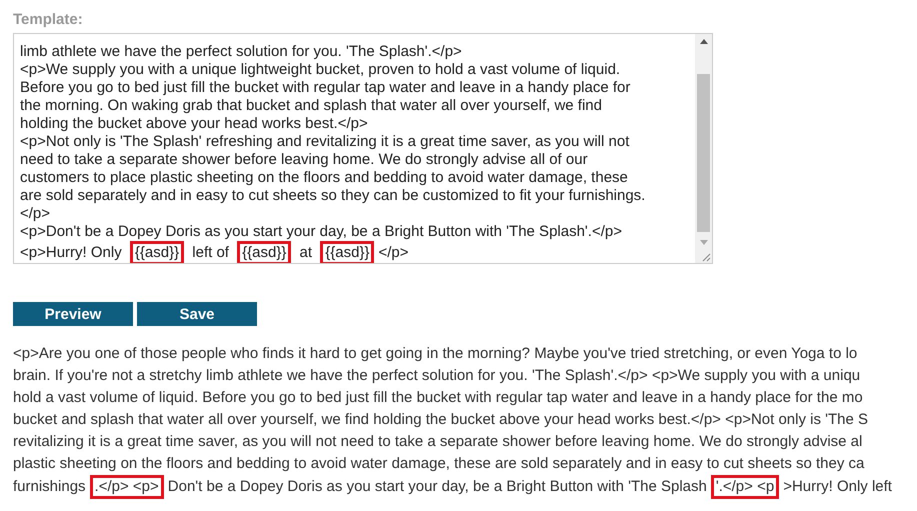 This screenshot has width=917, height=511. Describe the element at coordinates (194, 123) in the screenshot. I see `template-text: holding the bucket above your head works best.</p>` at that location.